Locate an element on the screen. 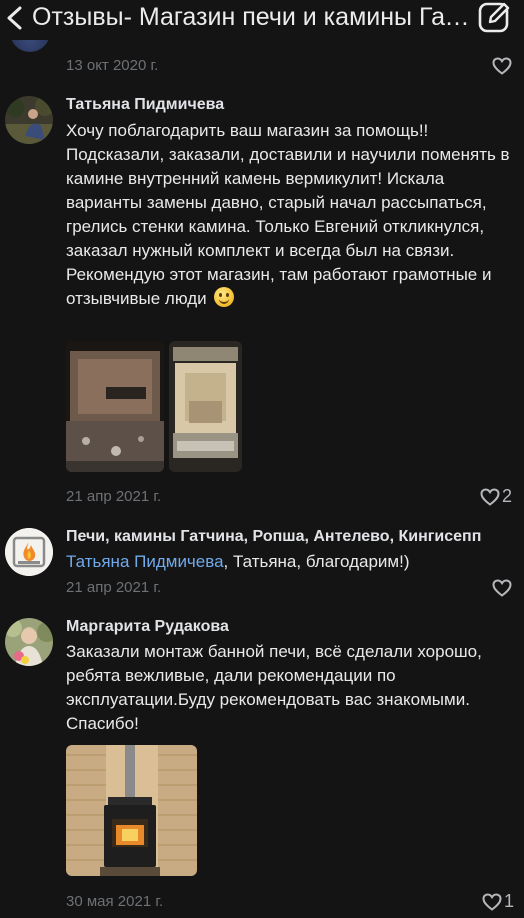  comment-date: 30 мая 2021 г. is located at coordinates (115, 901).